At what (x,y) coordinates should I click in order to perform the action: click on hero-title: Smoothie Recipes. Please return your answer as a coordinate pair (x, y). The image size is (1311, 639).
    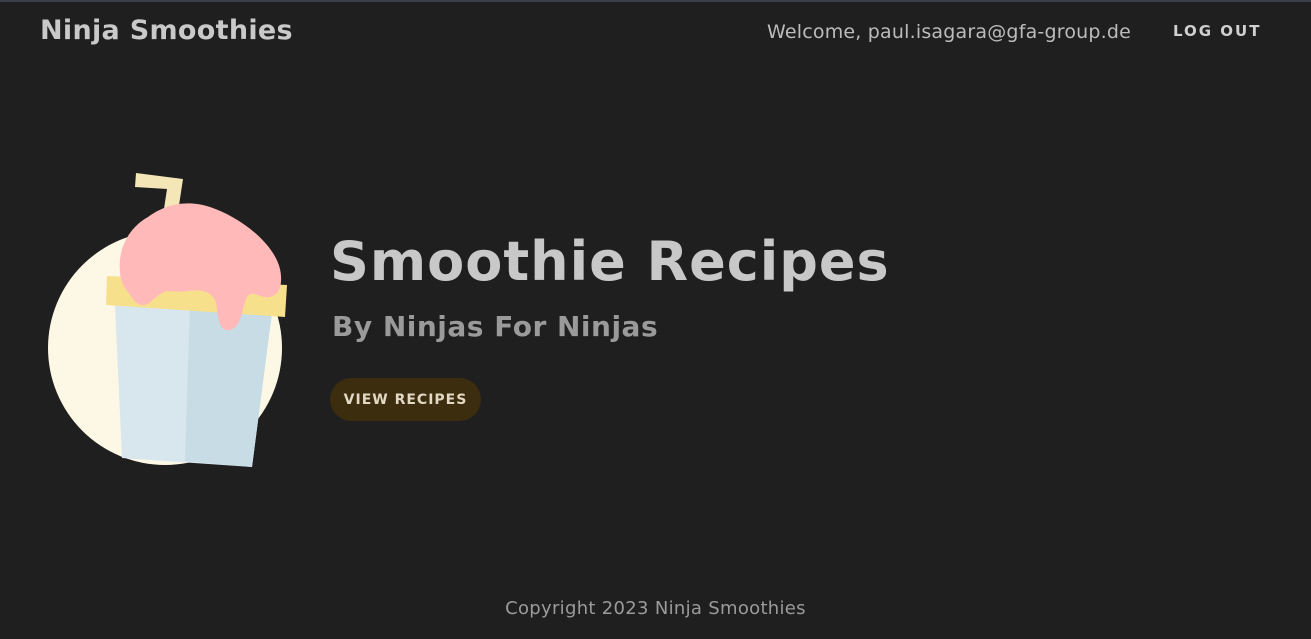
    Looking at the image, I should click on (610, 261).